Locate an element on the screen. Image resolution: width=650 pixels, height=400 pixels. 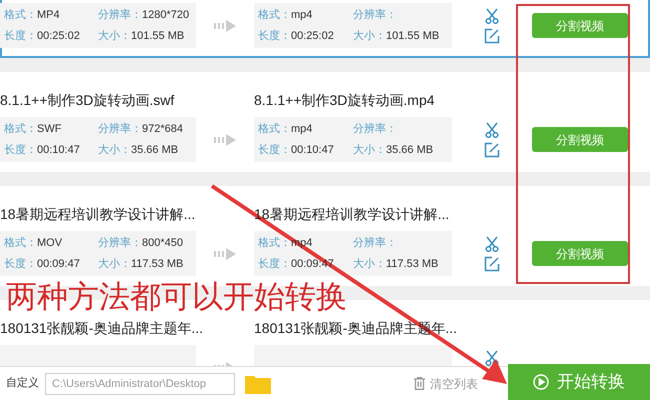
output-path-field: C:\Users\Administrator\Desktop is located at coordinates (140, 383).